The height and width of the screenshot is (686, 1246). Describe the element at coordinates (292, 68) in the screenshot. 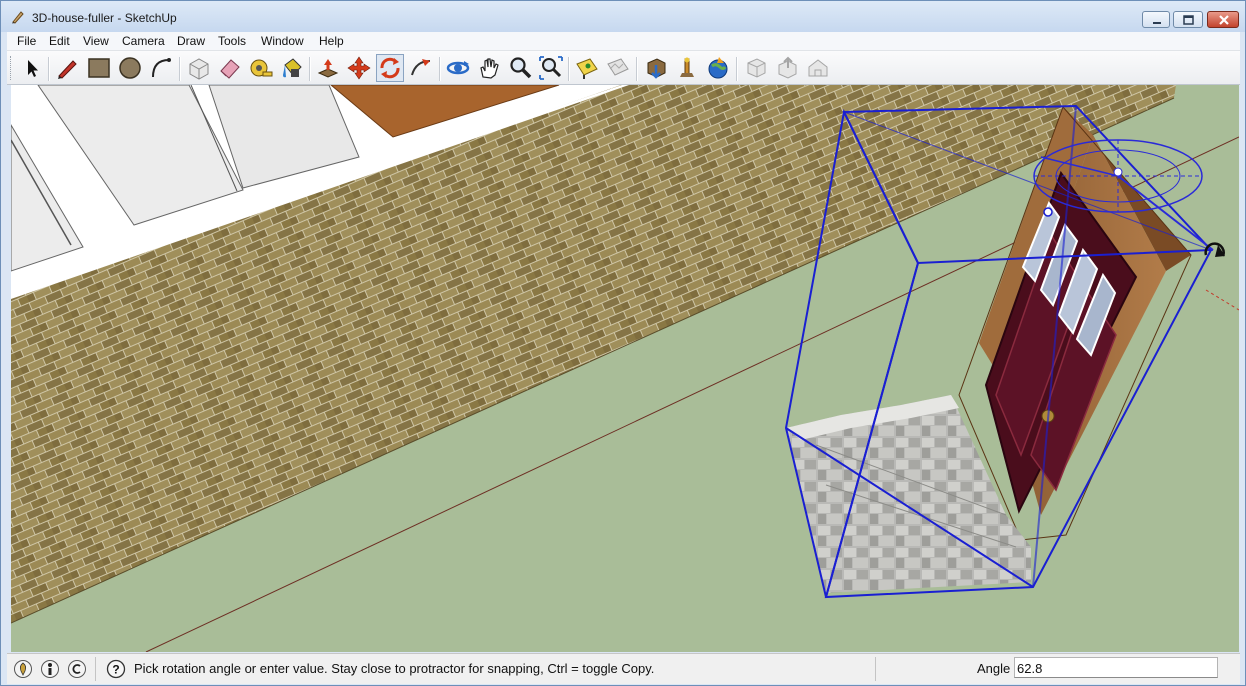

I see `paint-bucket-icon` at that location.